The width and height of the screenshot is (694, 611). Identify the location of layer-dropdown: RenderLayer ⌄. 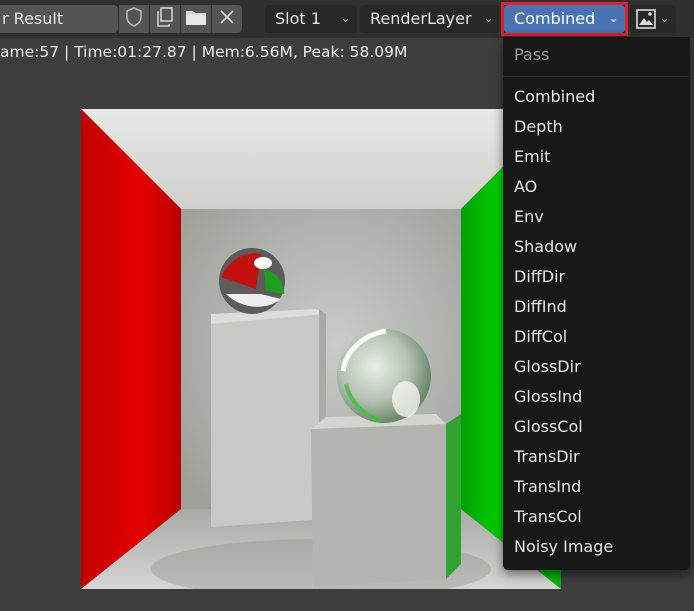
(430, 19).